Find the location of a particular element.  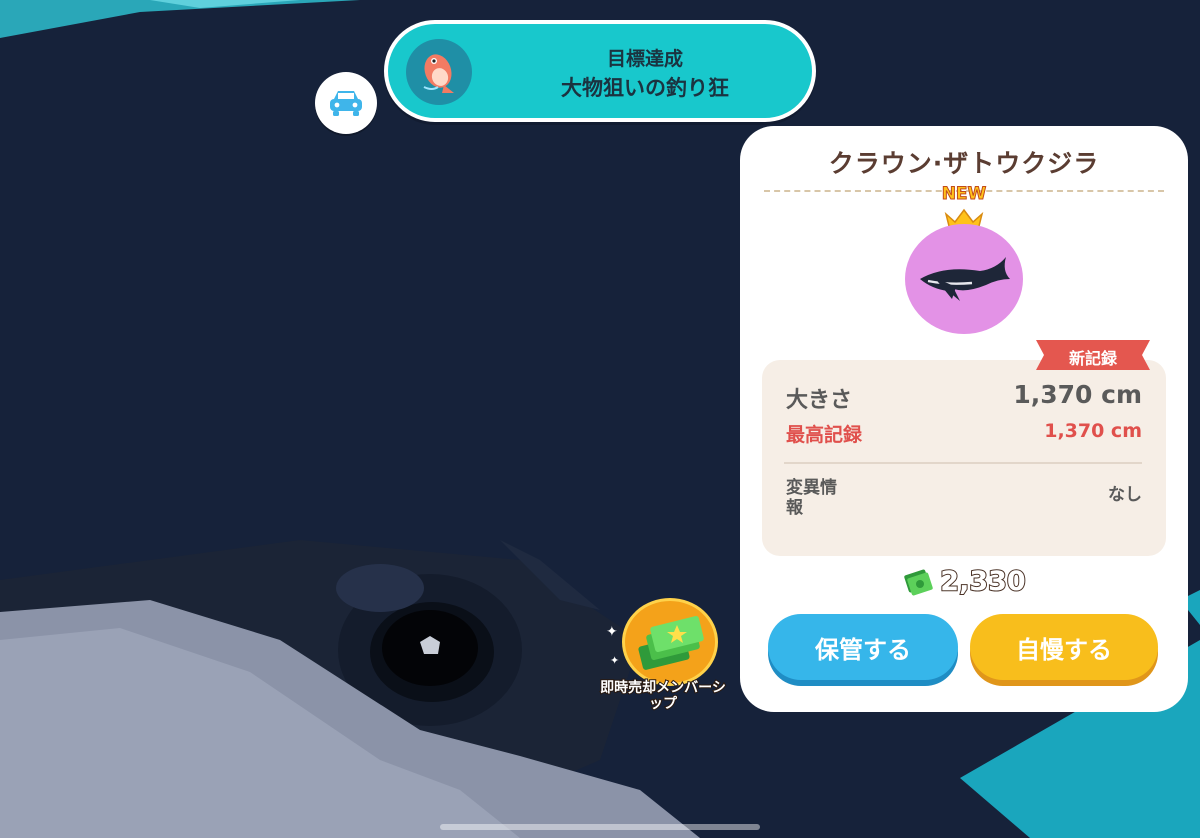

fish-icon is located at coordinates (439, 72).